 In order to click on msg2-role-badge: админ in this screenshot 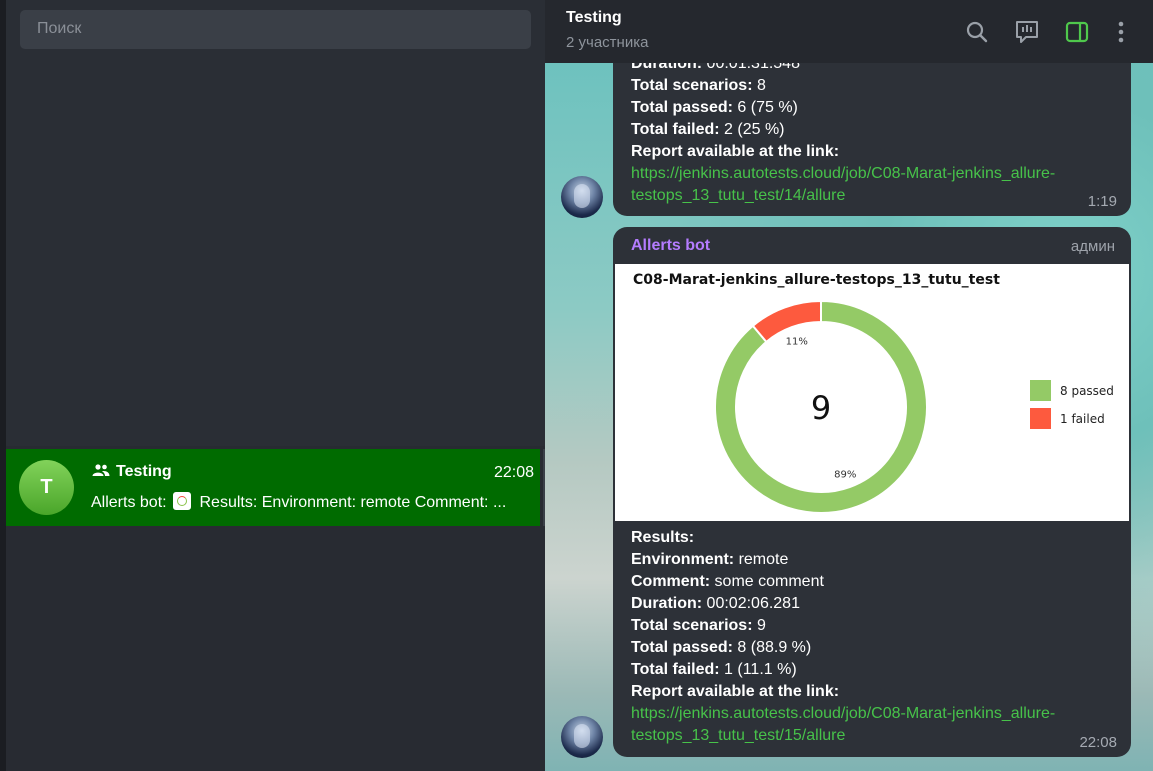, I will do `click(1092, 246)`.